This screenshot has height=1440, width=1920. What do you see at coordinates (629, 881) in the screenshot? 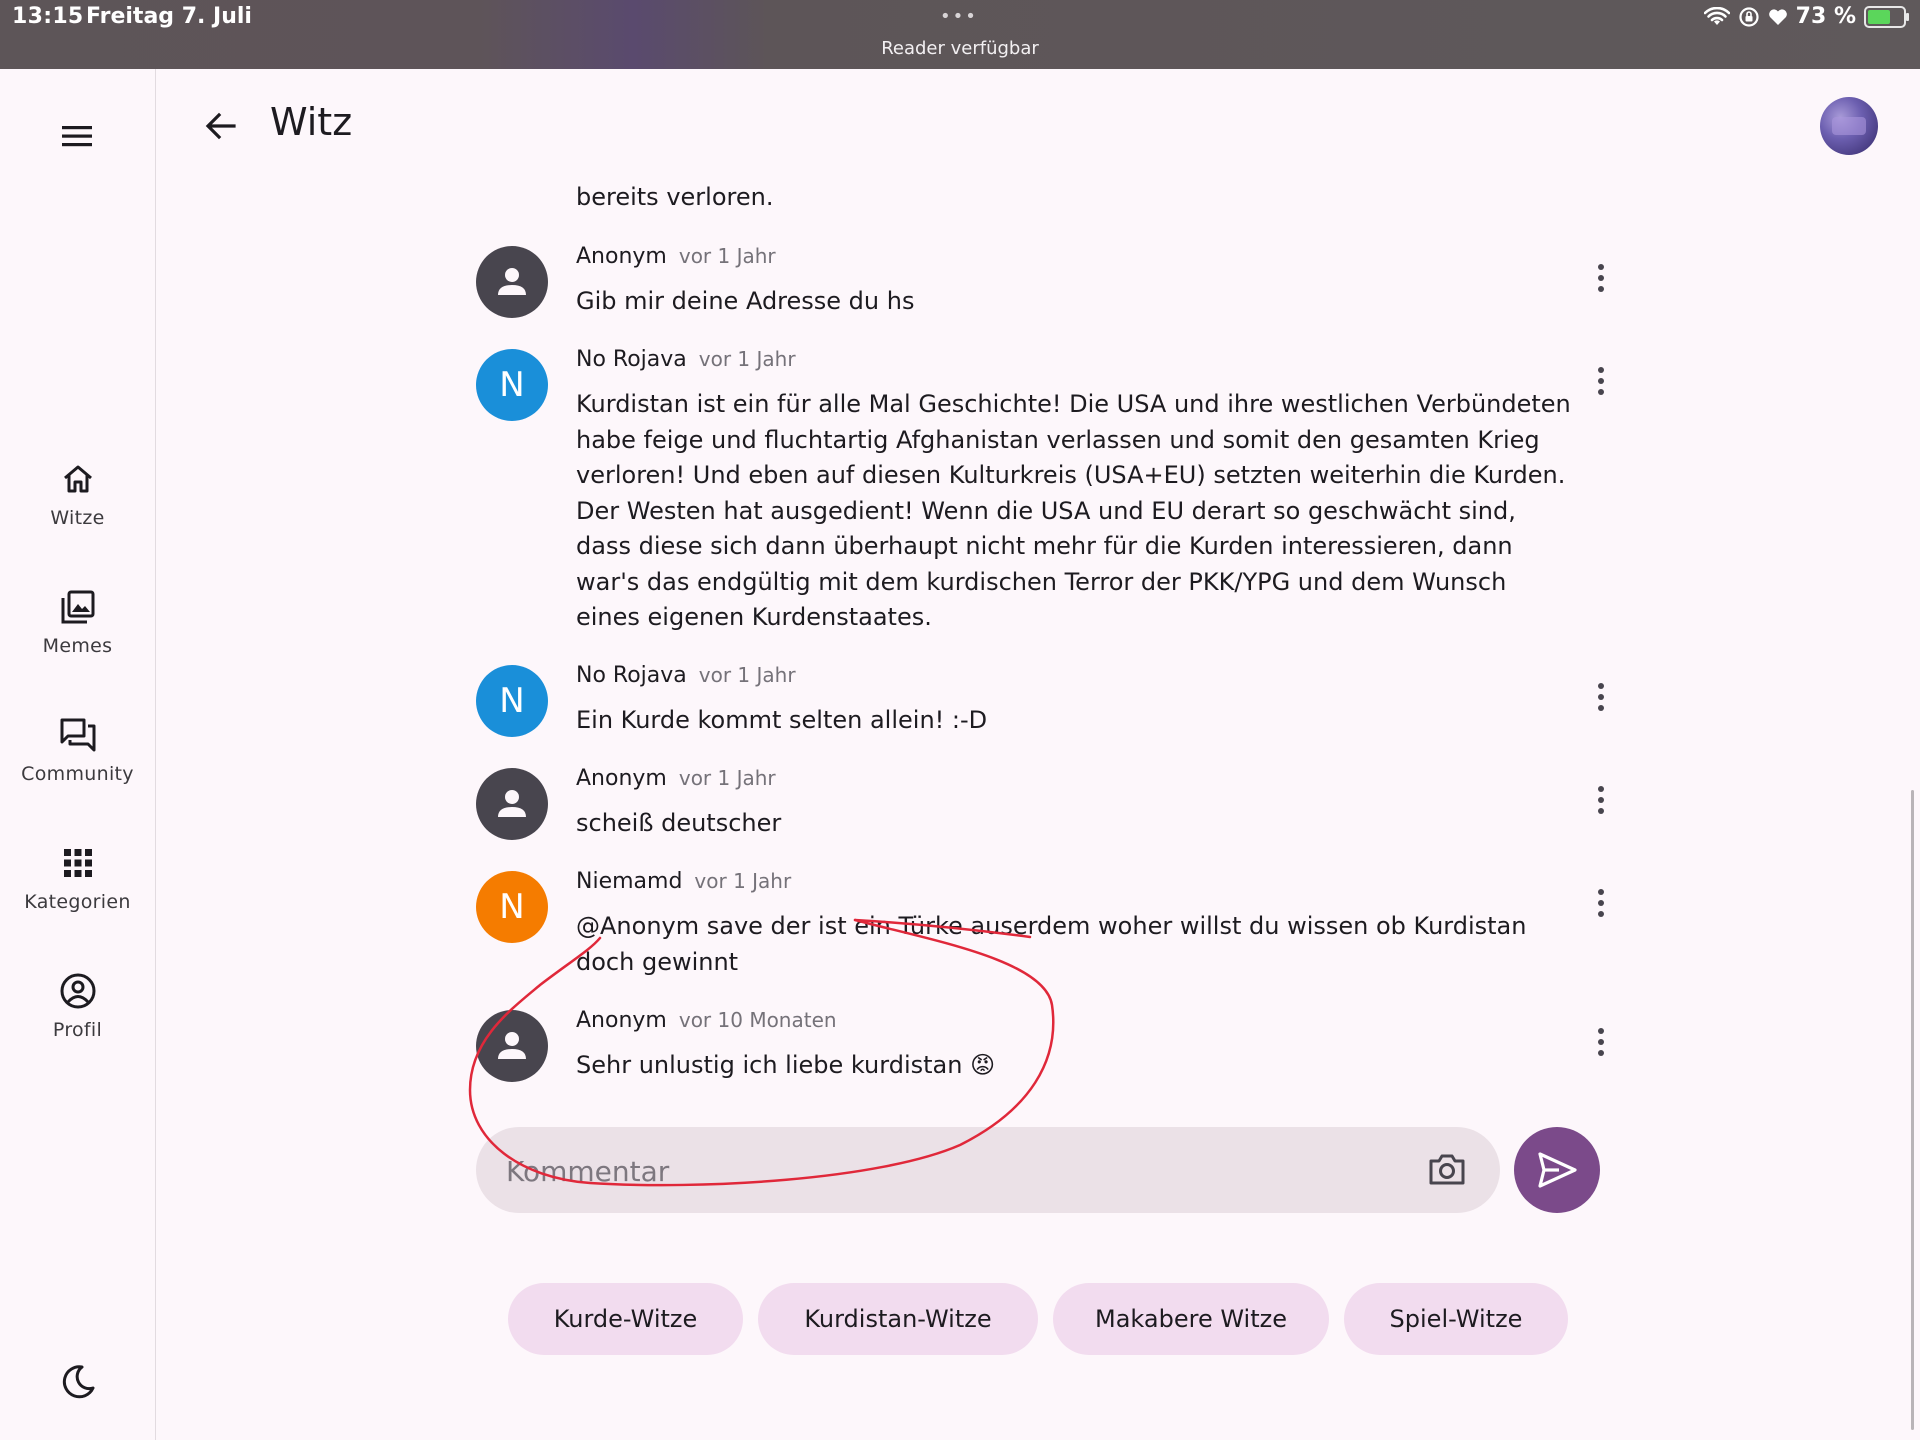
I see `comment-author: Niemamd` at bounding box center [629, 881].